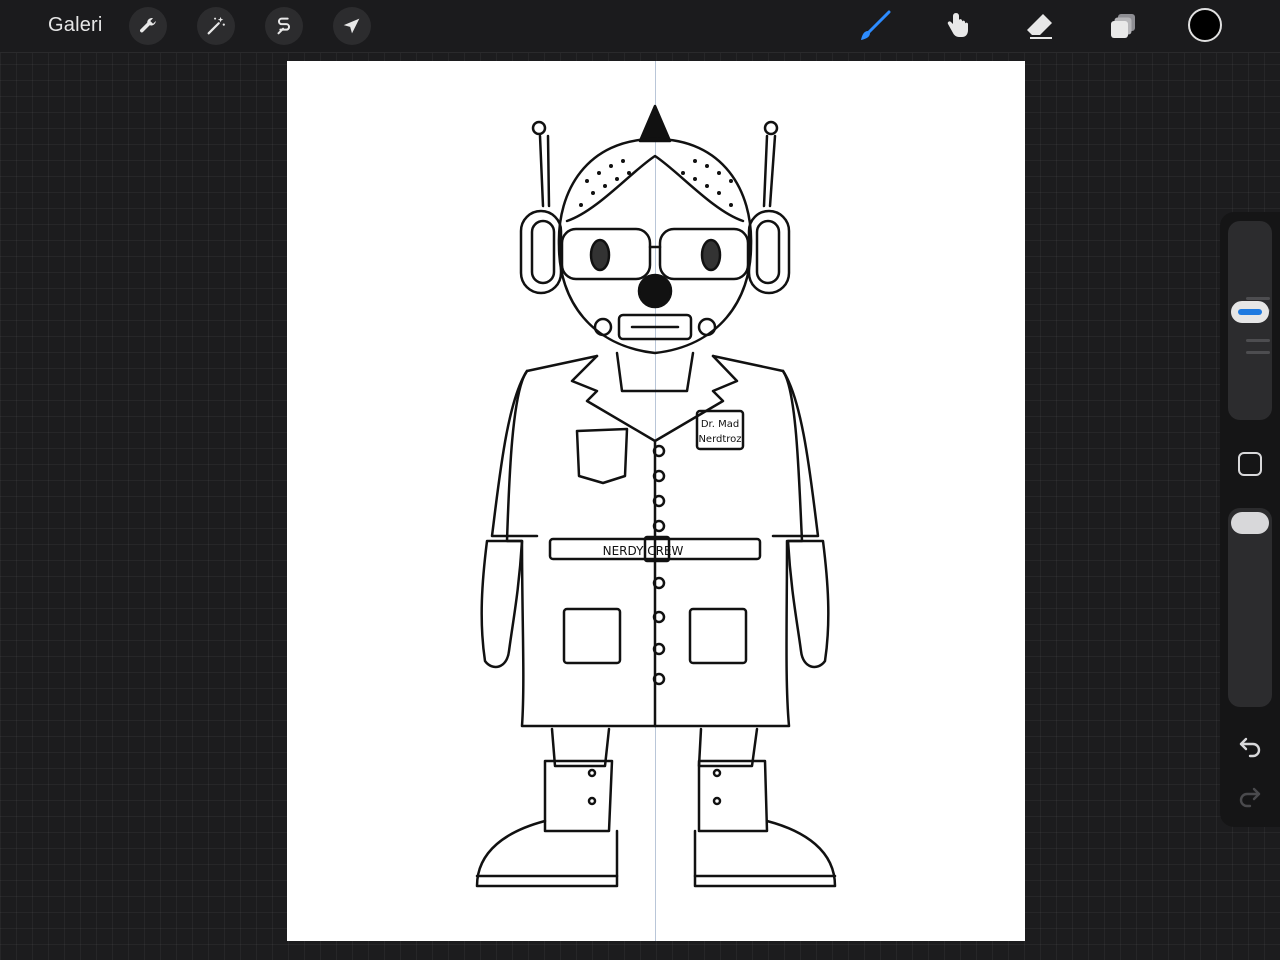 The image size is (1280, 960). I want to click on selection-button, so click(284, 26).